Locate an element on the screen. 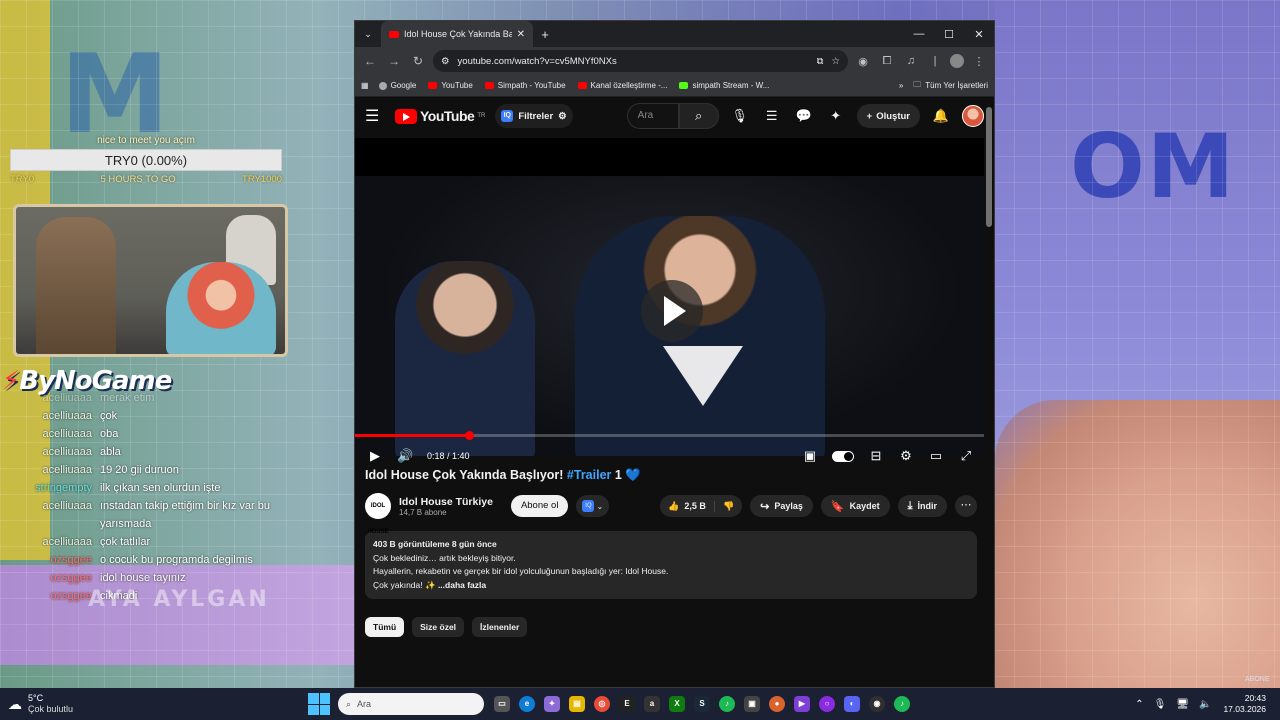  scrollbar-thumb is located at coordinates (989, 167).